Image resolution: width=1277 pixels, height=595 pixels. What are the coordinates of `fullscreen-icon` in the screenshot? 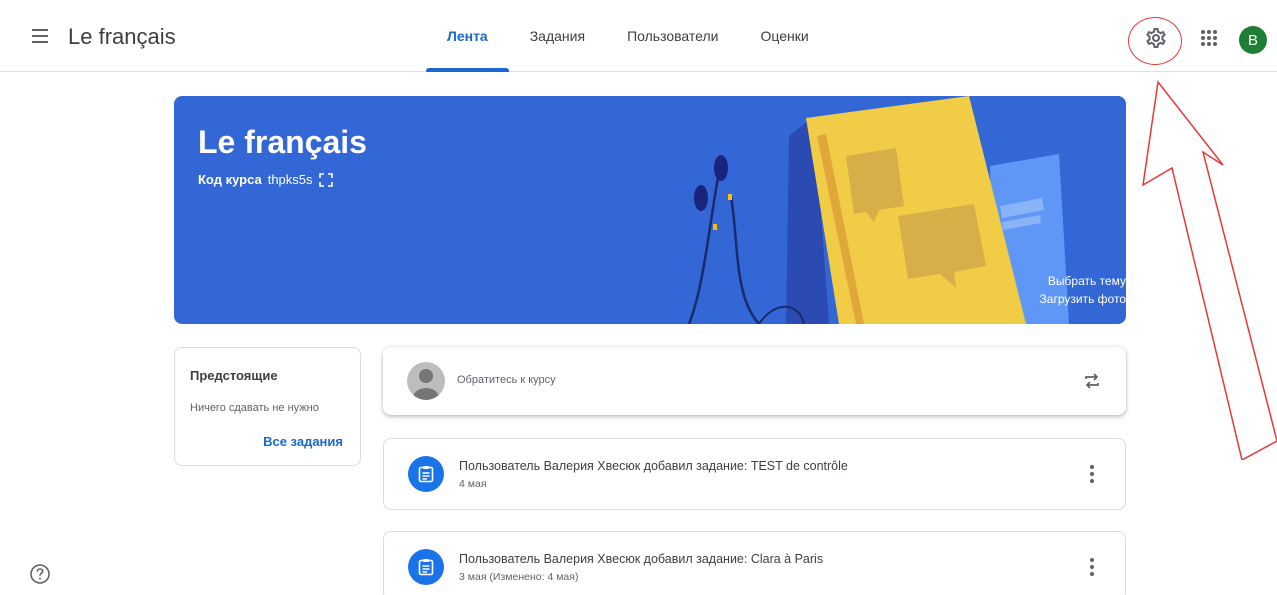 It's located at (325, 179).